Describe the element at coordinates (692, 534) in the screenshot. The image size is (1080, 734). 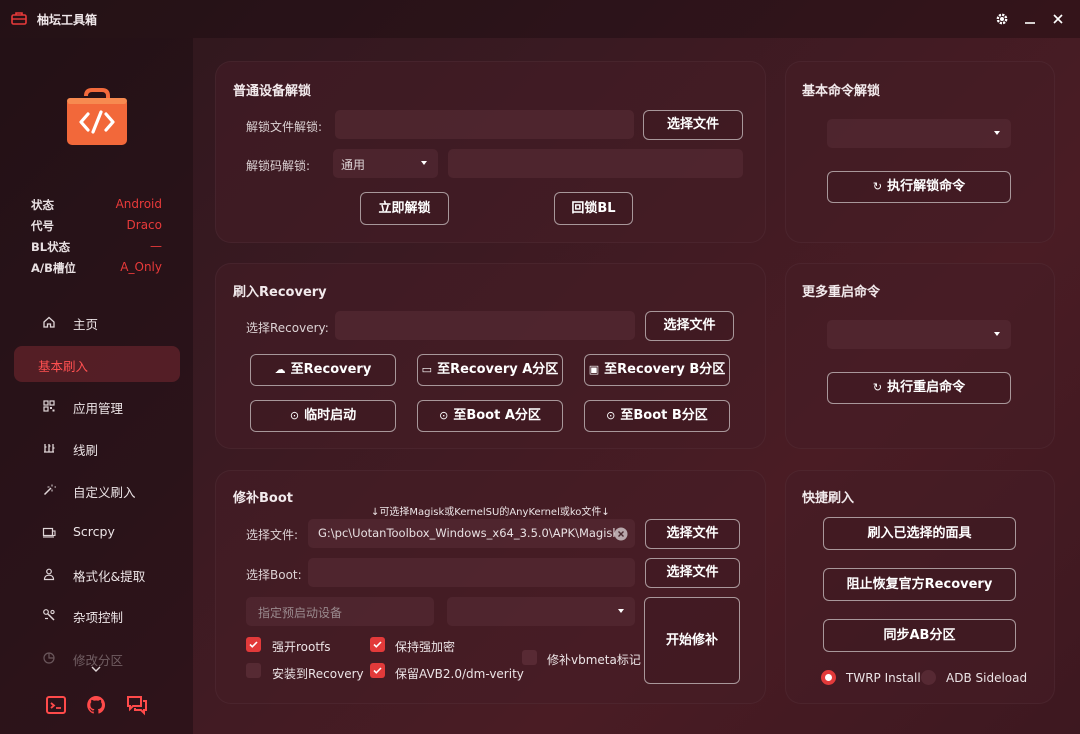
I see `patch-choose-file-button: 选择文件` at that location.